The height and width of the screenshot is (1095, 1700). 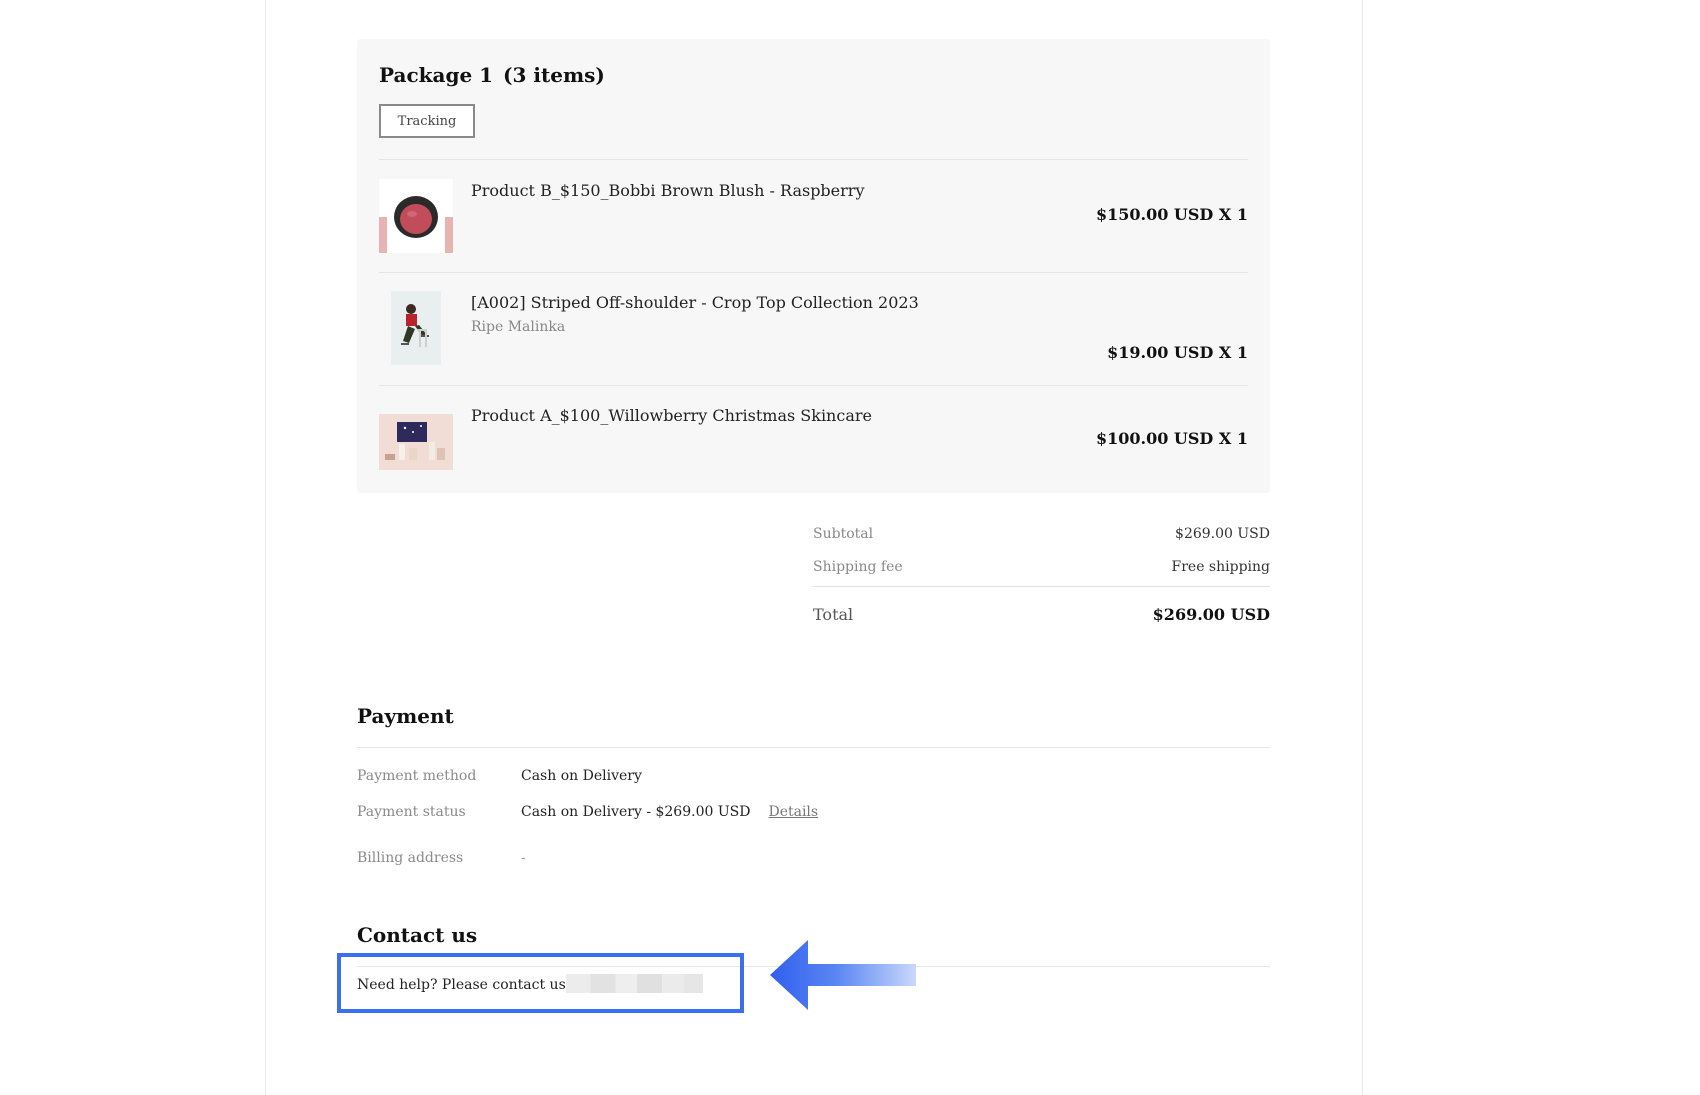 I want to click on total-row: Total $269.00 USD, so click(x=1041, y=614).